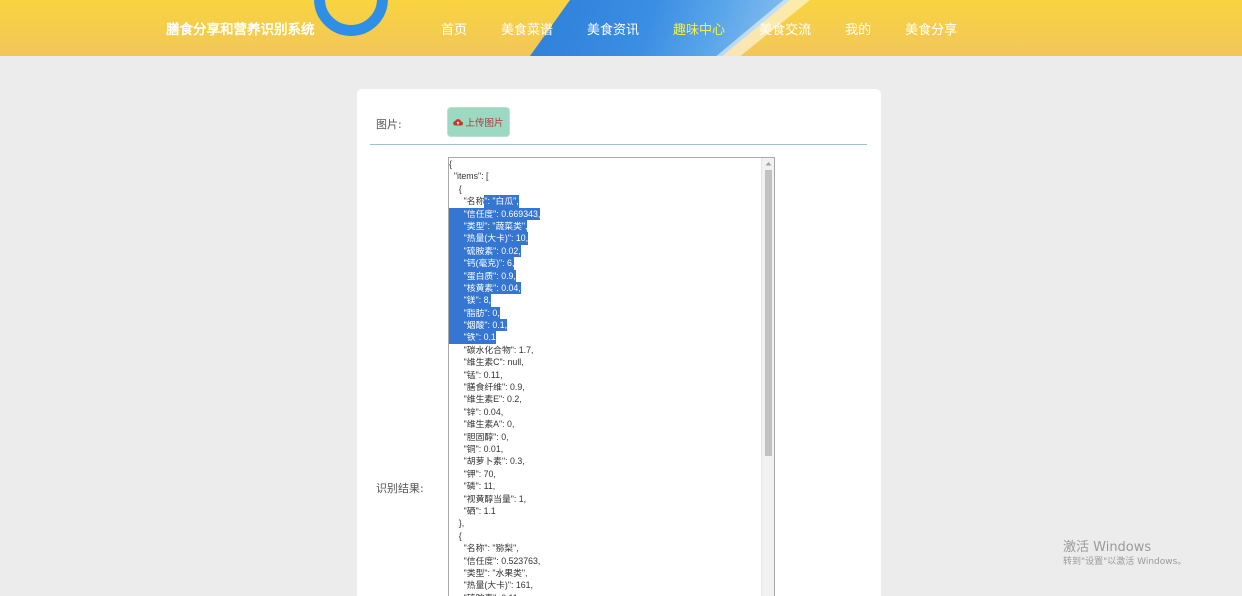  Describe the element at coordinates (605, 325) in the screenshot. I see `result-line: "烟酸": 0.1,` at that location.